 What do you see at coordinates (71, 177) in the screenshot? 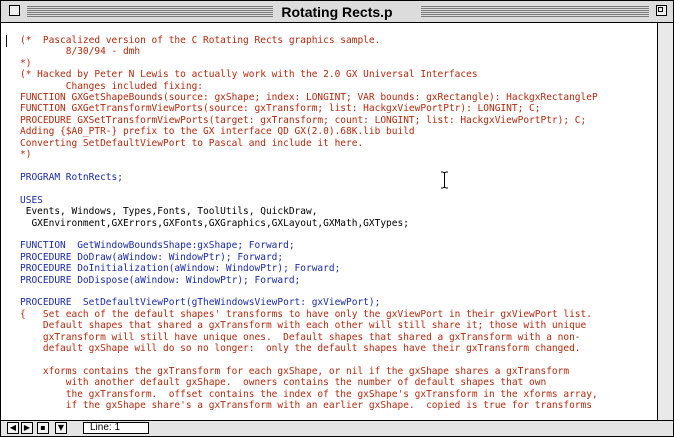
I see `code-line: PROGRAM RotnRects;` at bounding box center [71, 177].